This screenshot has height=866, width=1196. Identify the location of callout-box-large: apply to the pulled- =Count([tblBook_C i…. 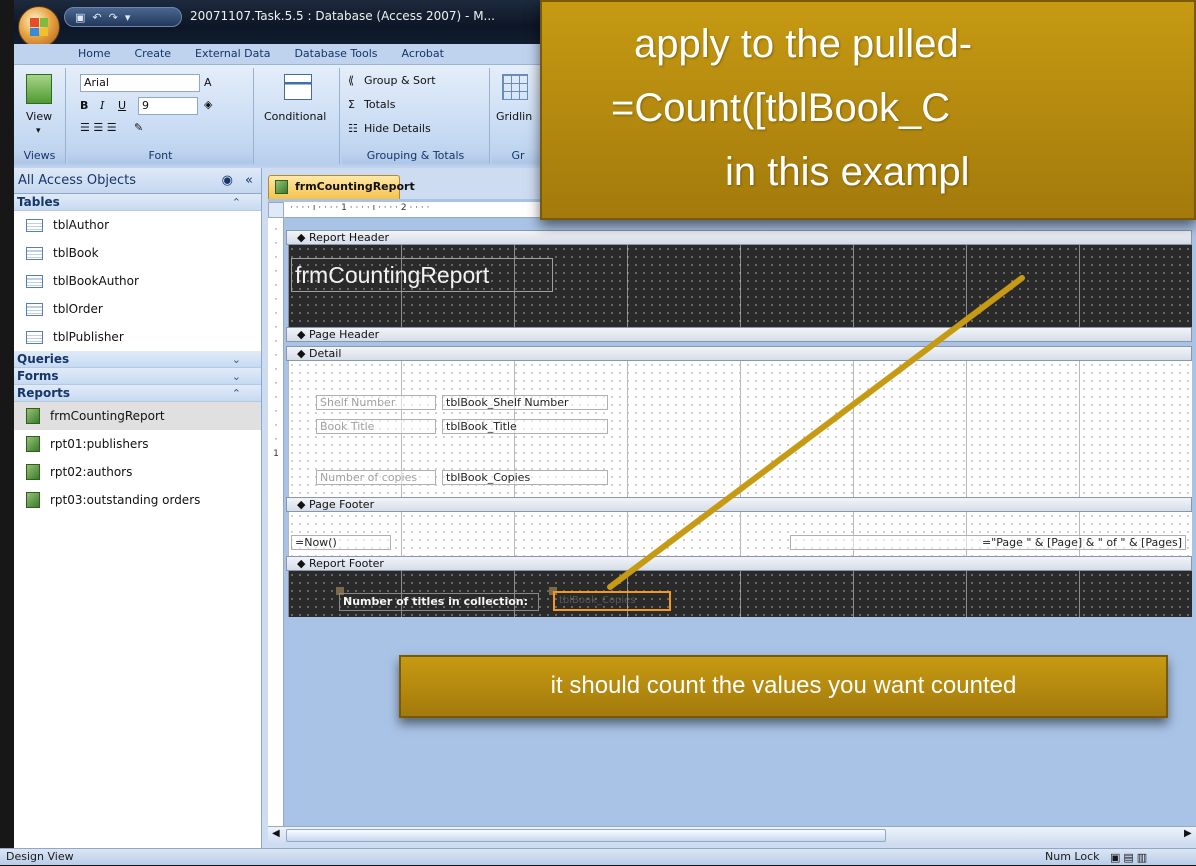
(868, 110).